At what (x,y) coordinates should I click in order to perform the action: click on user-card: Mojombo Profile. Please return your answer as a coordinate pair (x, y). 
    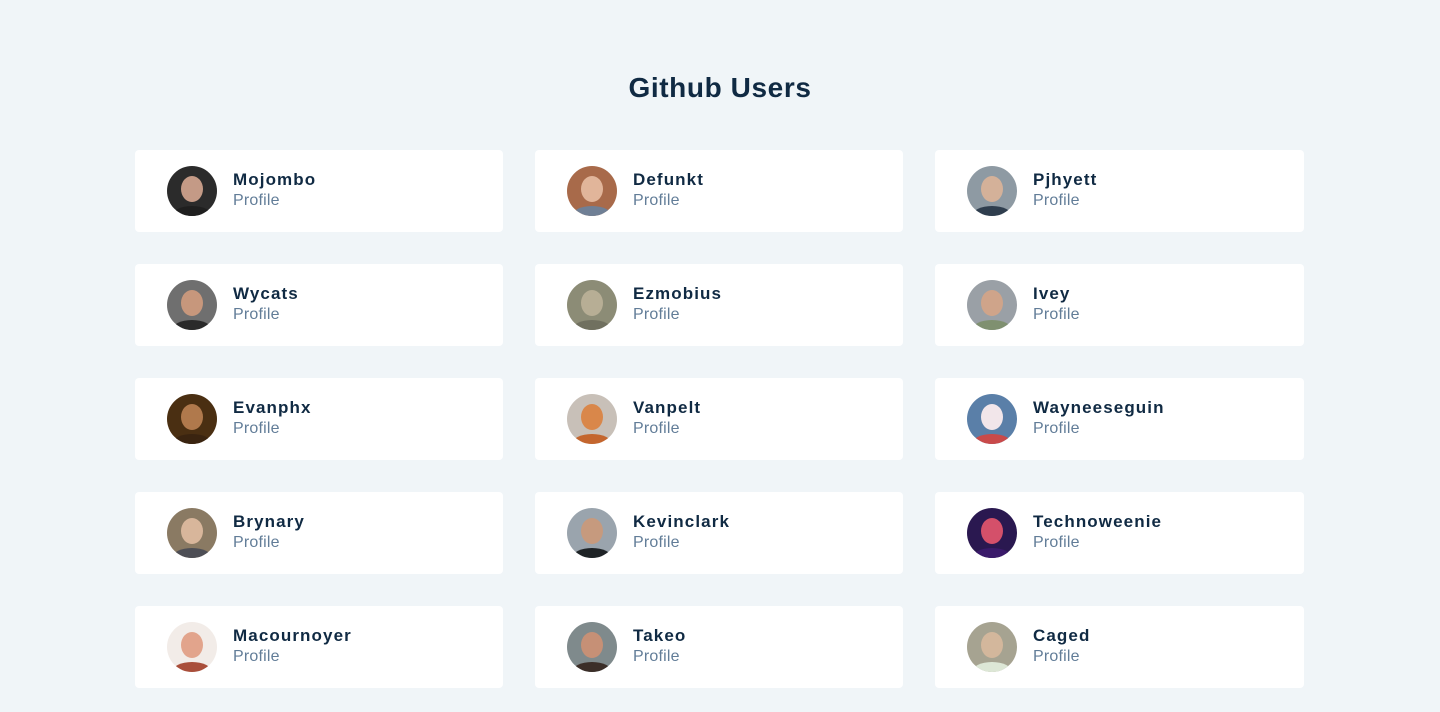
    Looking at the image, I should click on (319, 191).